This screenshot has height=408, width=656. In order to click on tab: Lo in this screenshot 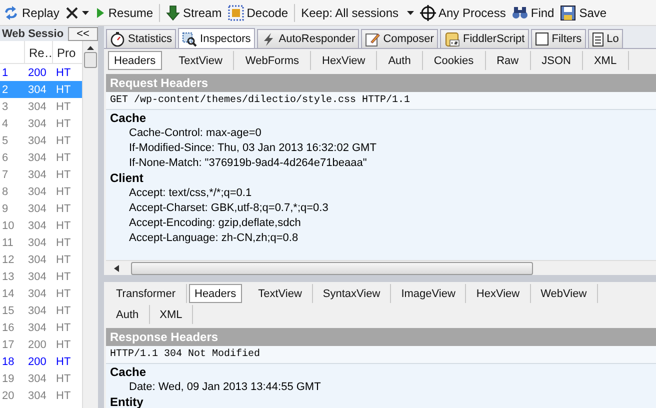, I will do `click(605, 38)`.